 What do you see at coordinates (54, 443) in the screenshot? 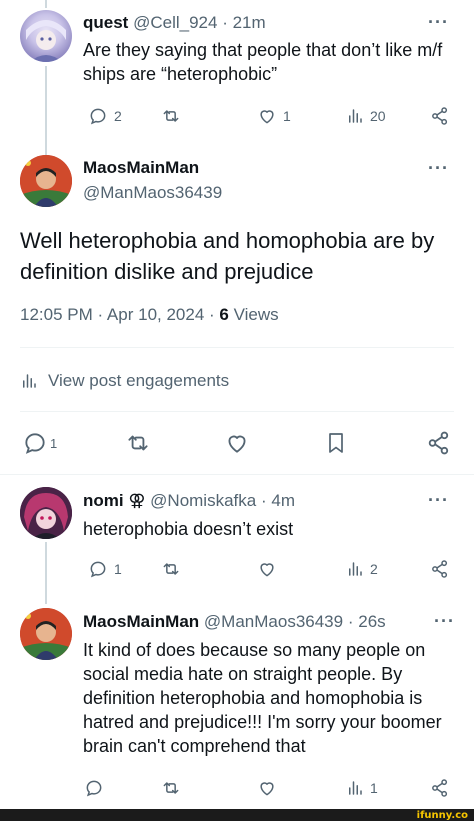
I see `main-reply-count: 1` at bounding box center [54, 443].